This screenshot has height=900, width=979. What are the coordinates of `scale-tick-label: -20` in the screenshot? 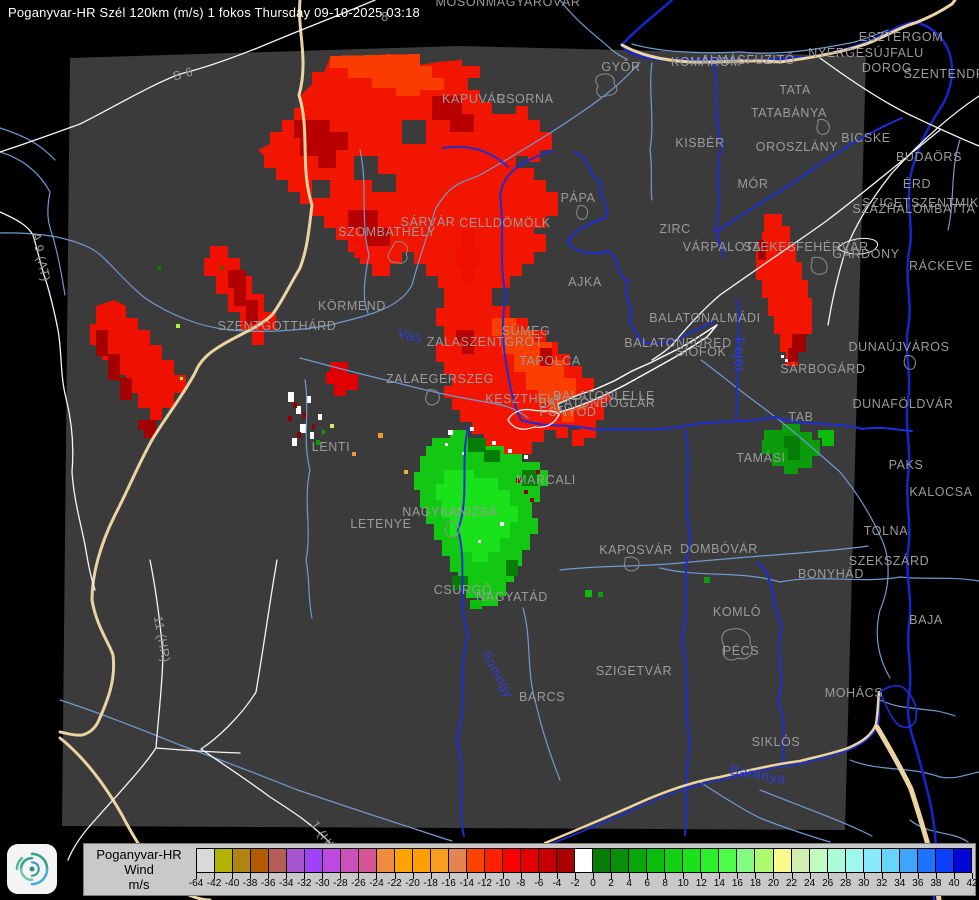 It's located at (412, 883).